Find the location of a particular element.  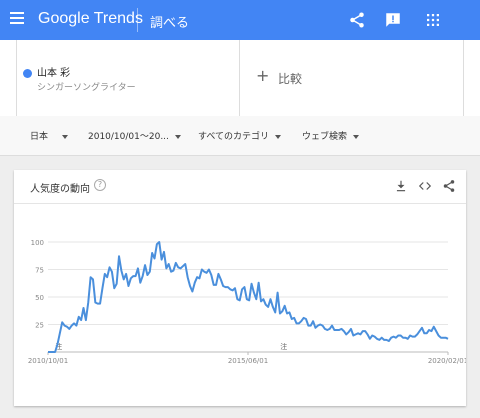

help-icon: ? is located at coordinates (100, 185).